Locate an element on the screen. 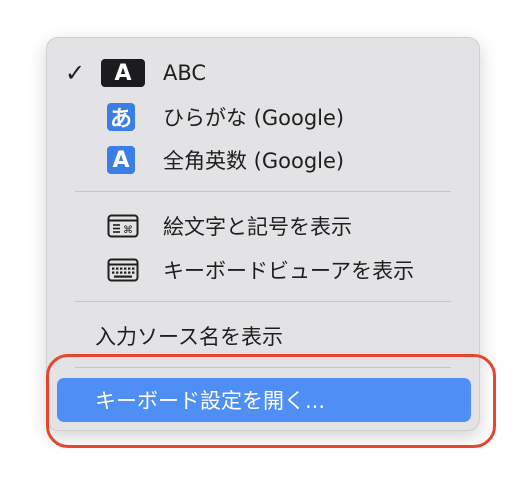 The height and width of the screenshot is (486, 526). menu-item-fullwidth-alpha-google: A 全角英数 (Google) is located at coordinates (263, 160).